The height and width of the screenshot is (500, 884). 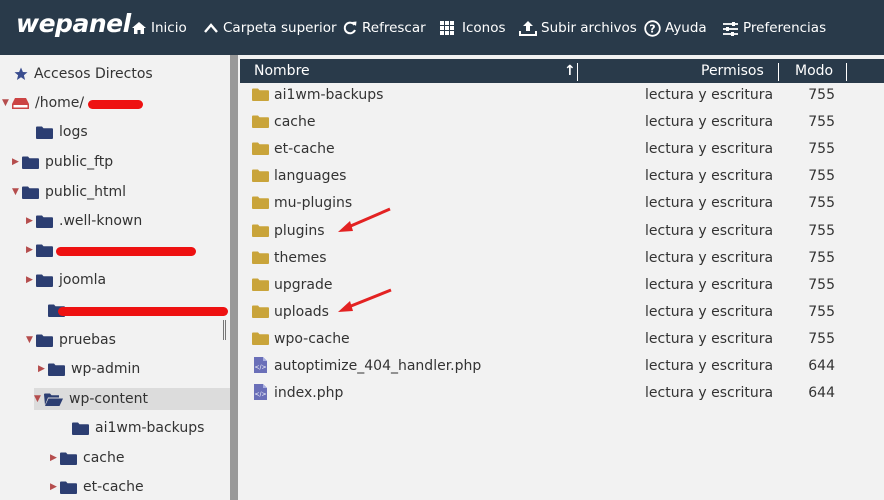 I want to click on table-row: mu-plugins lectura y escritura 755, so click(x=561, y=203).